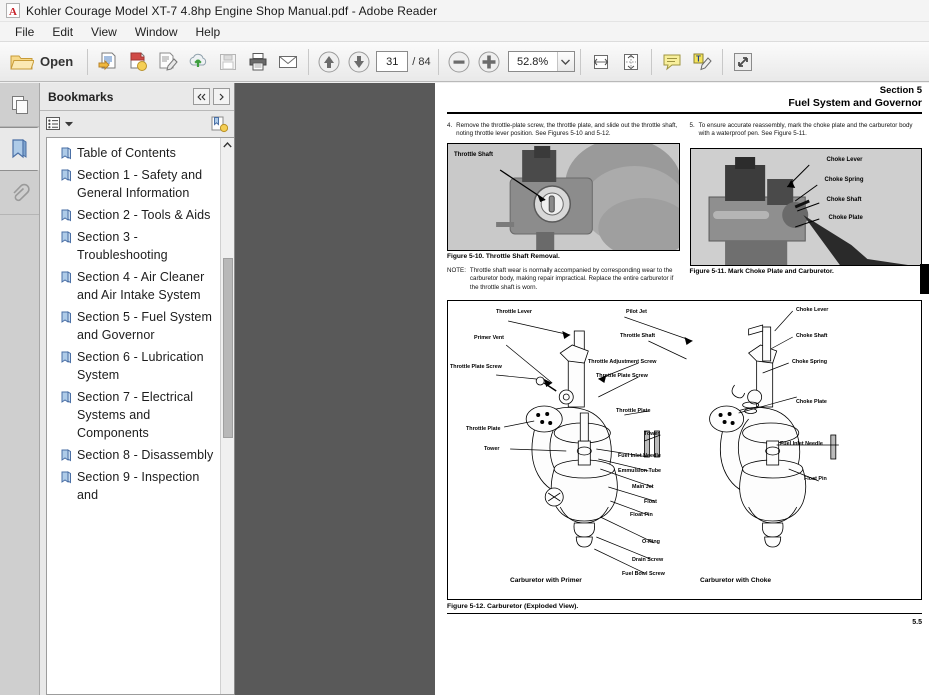 The height and width of the screenshot is (695, 929). I want to click on list-item: Section 6 - Lubrication System, so click(135, 366).